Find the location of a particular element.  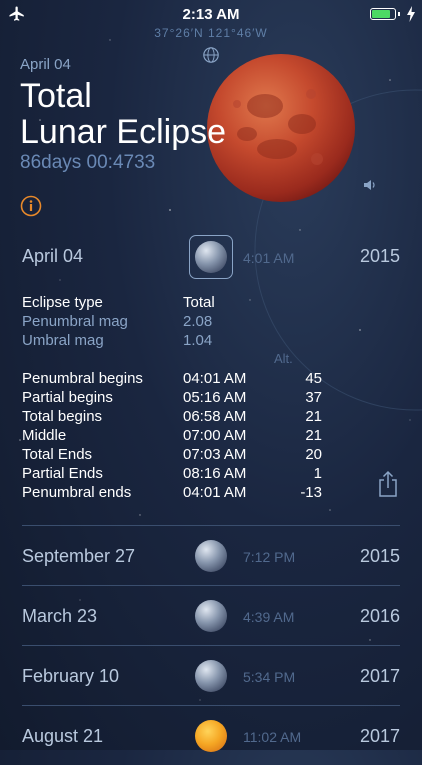

battery-icon is located at coordinates (383, 14).